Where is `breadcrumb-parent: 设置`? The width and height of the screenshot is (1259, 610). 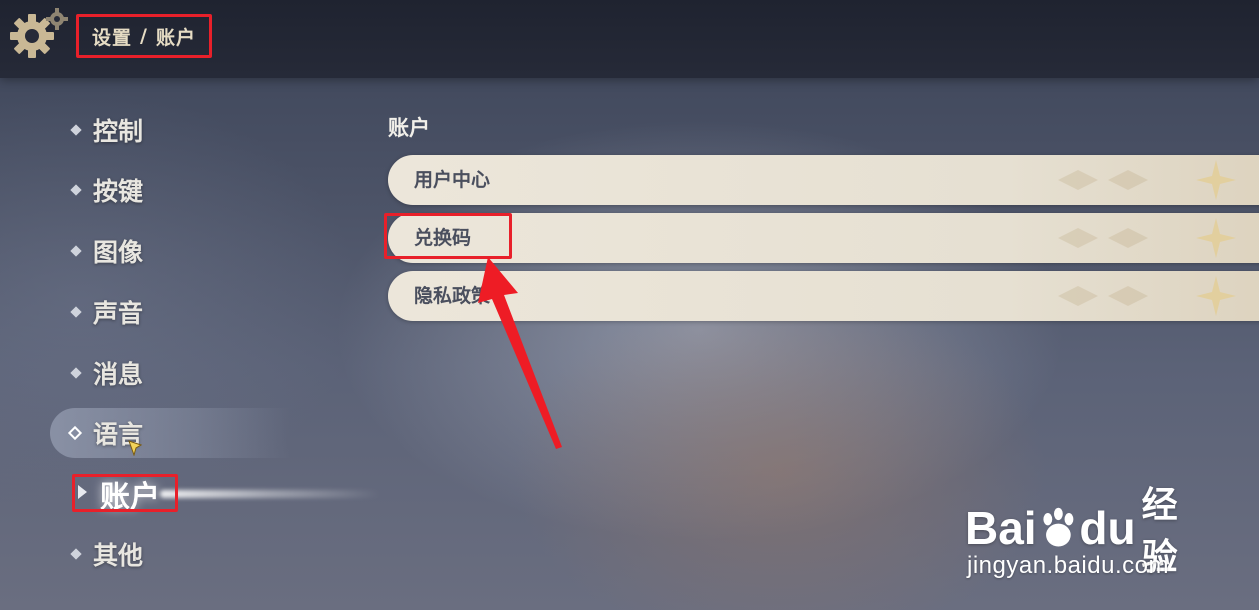 breadcrumb-parent: 设置 is located at coordinates (112, 36).